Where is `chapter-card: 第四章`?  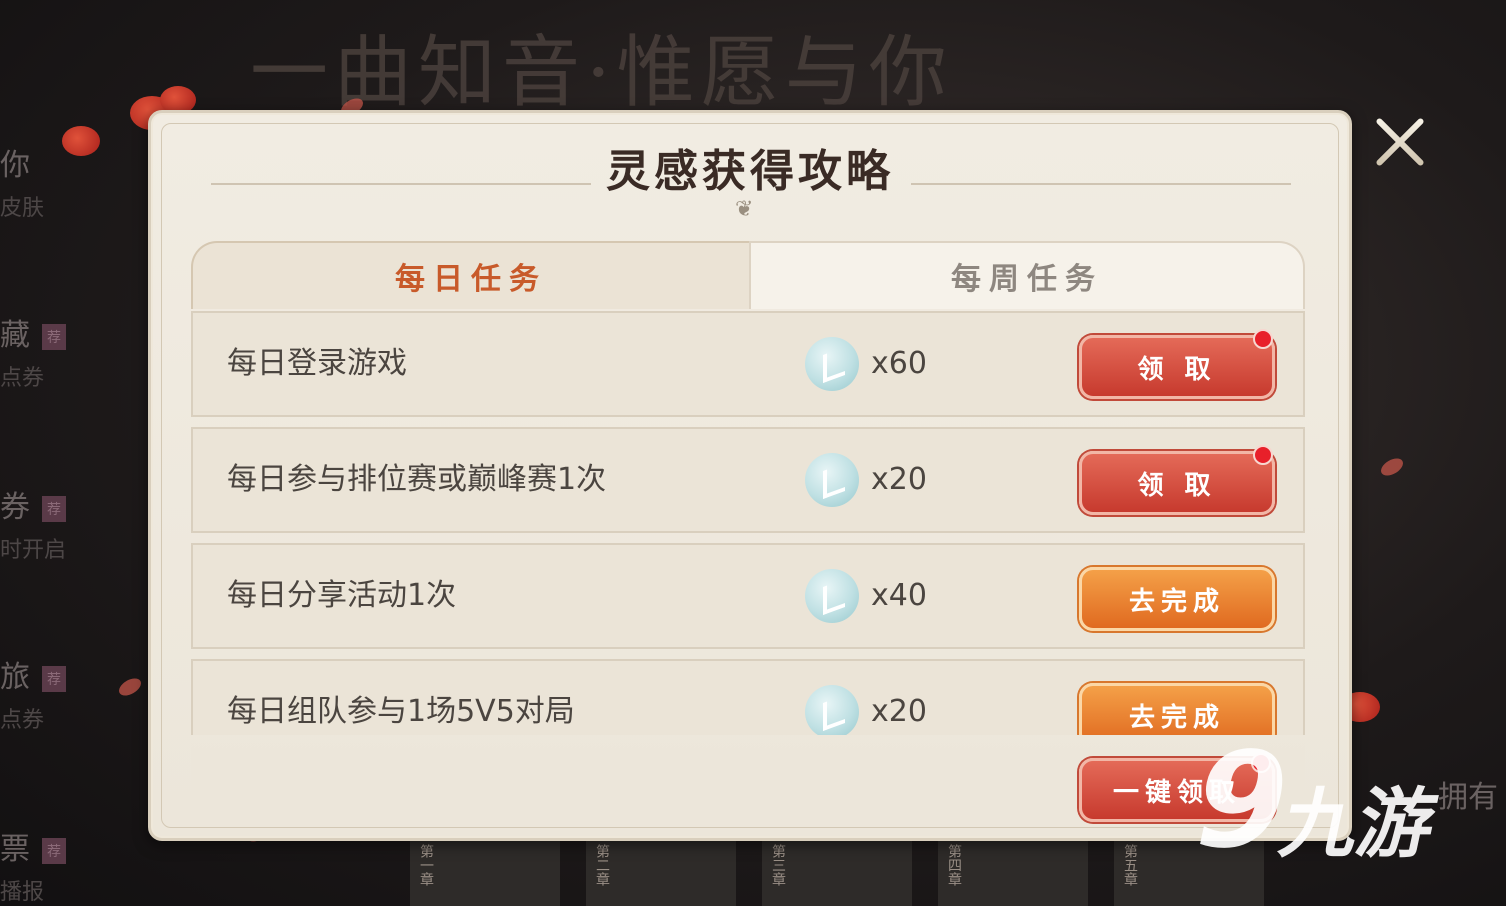
chapter-card: 第四章 is located at coordinates (1013, 873).